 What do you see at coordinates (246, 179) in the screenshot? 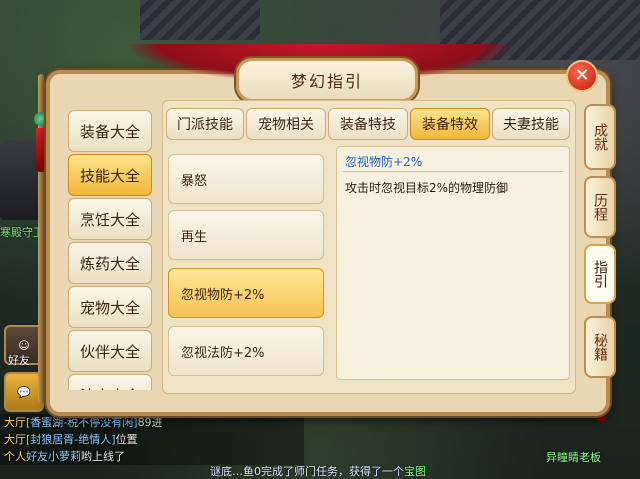
I see `effect-item-0: 暴怒` at bounding box center [246, 179].